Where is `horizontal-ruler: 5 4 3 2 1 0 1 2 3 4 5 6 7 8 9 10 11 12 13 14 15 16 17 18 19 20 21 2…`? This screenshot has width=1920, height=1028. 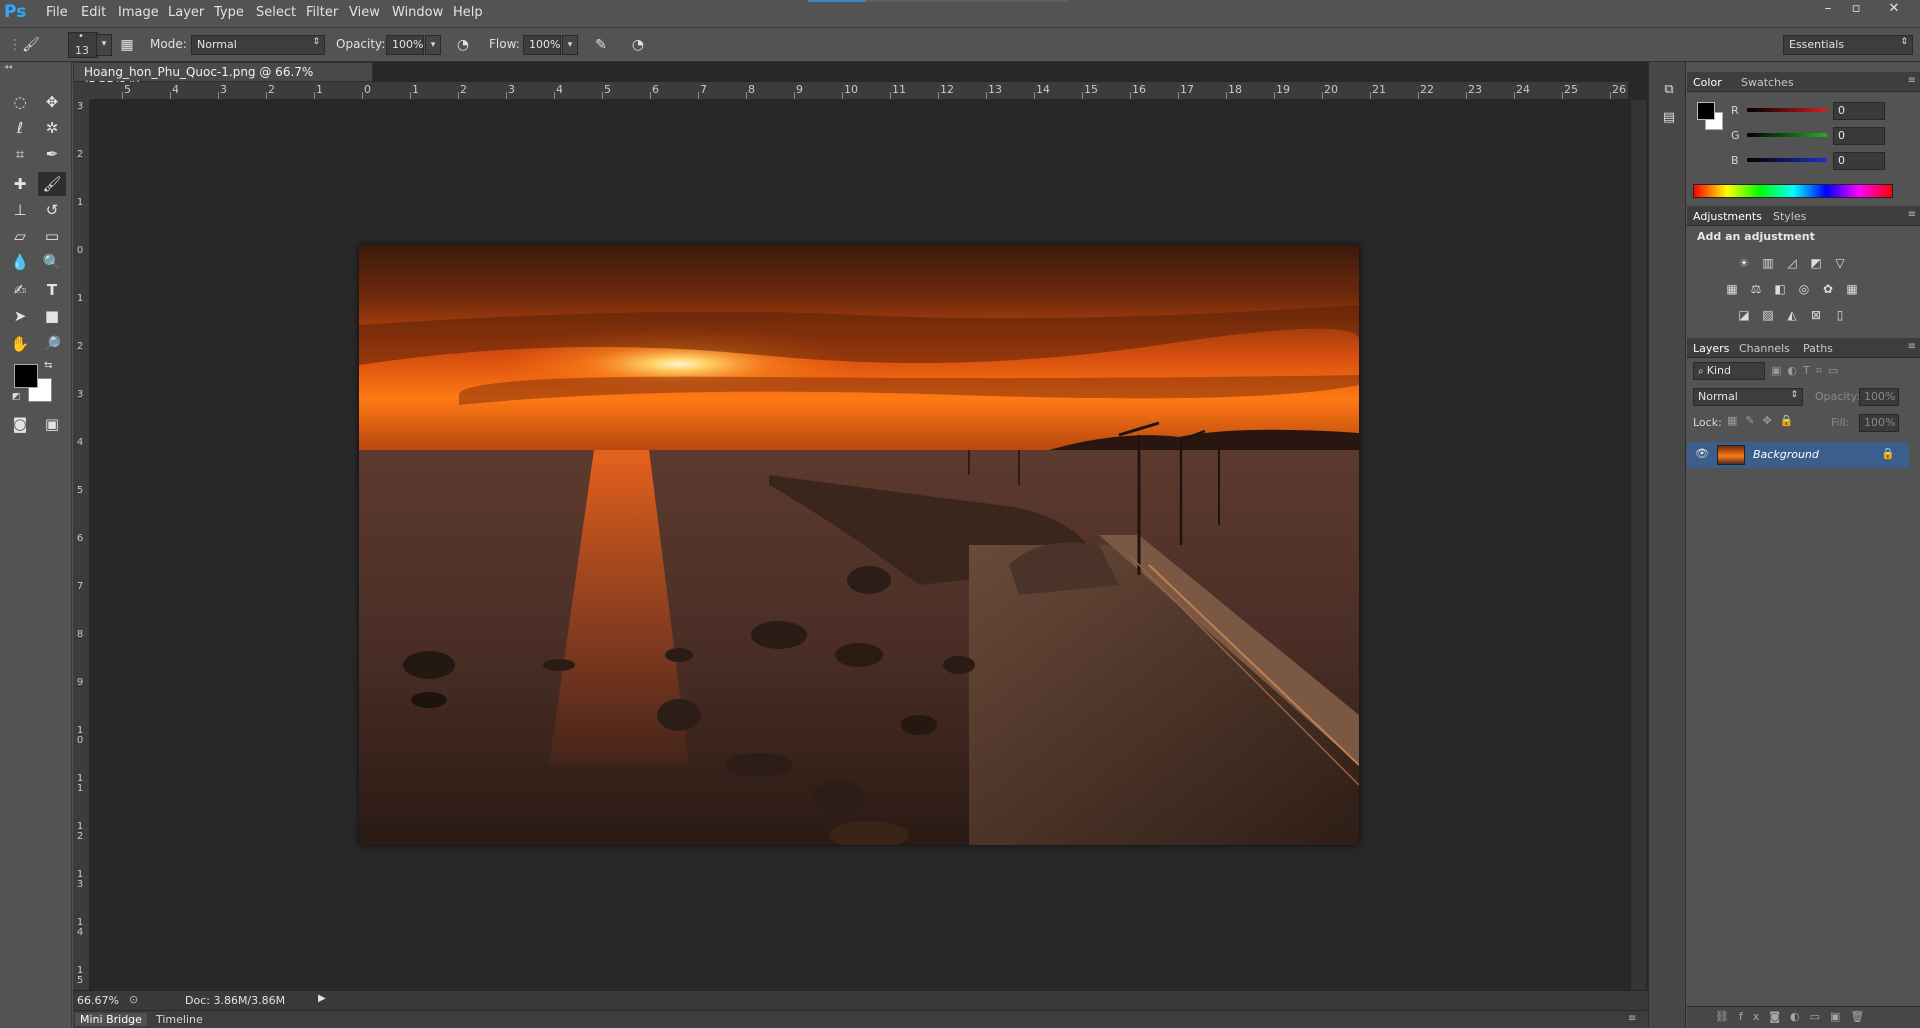
horizontal-ruler: 5 4 3 2 1 0 1 2 3 4 5 6 7 8 9 10 11 12 13 14 15 16 17 18 19 20 21 2… is located at coordinates (859, 91).